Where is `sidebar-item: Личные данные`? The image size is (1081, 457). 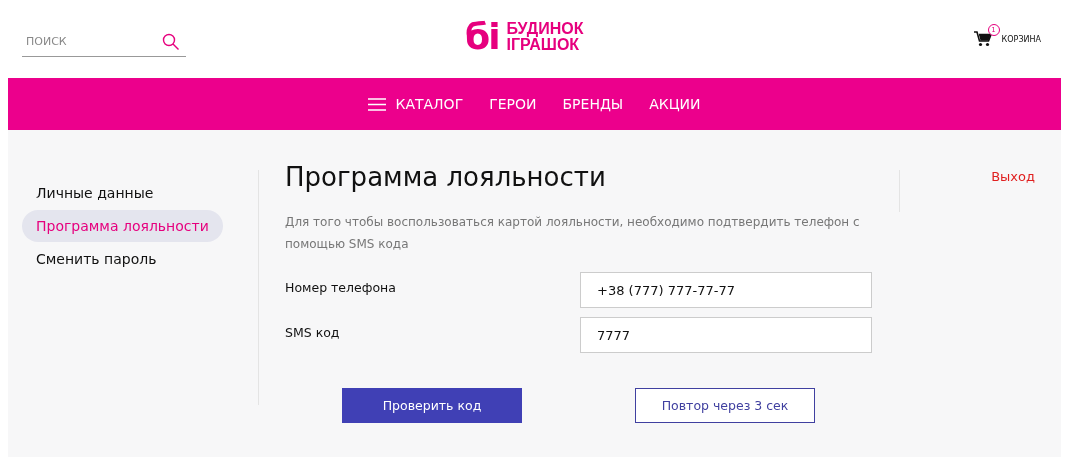 sidebar-item: Личные данные is located at coordinates (95, 193).